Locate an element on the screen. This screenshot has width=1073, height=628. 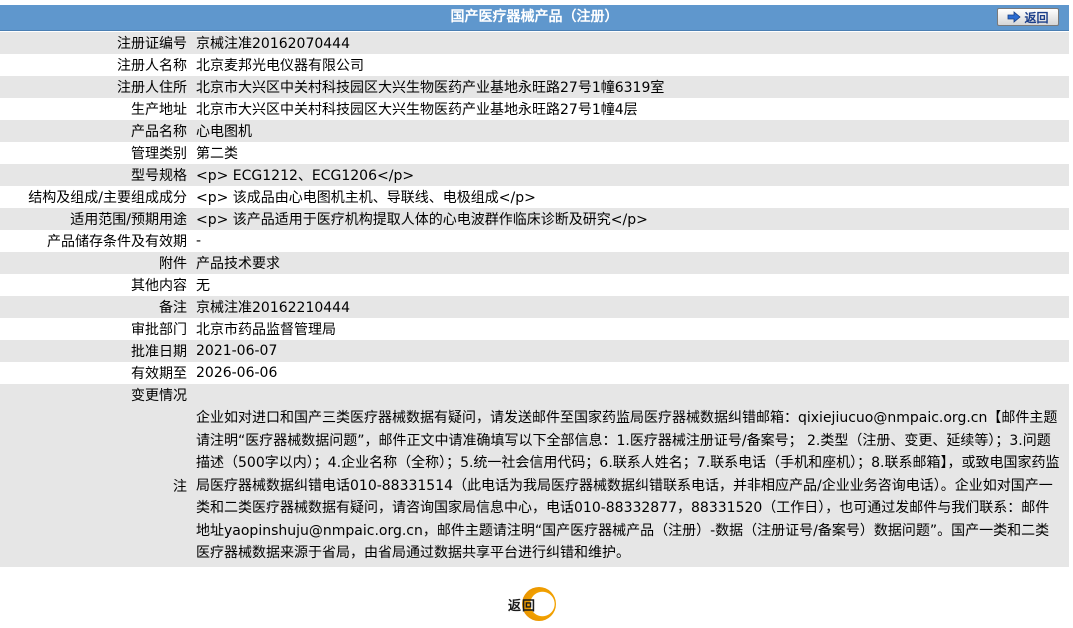
field-label: 注册人住所 is located at coordinates (95, 87).